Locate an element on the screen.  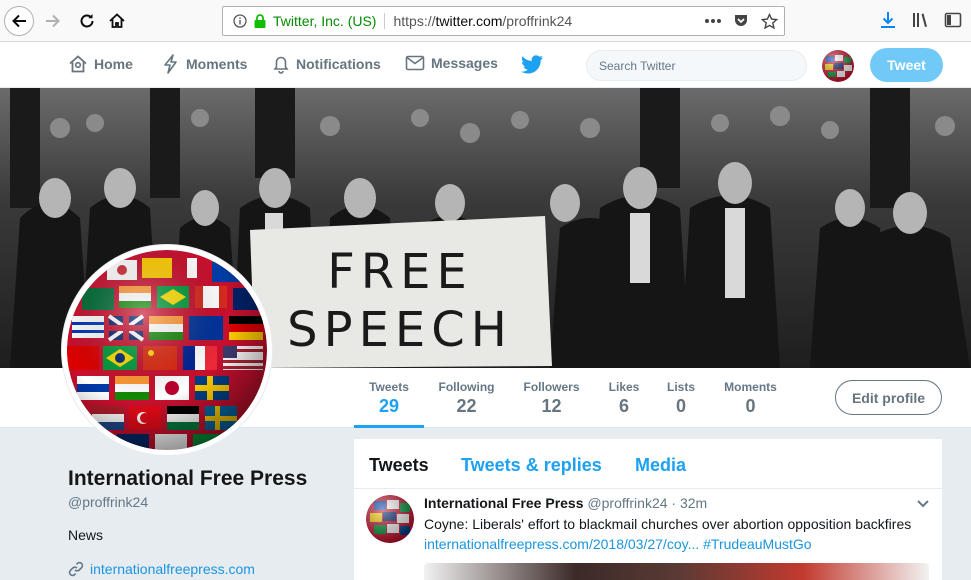
stat-lists-label: Lists is located at coordinates (681, 387).